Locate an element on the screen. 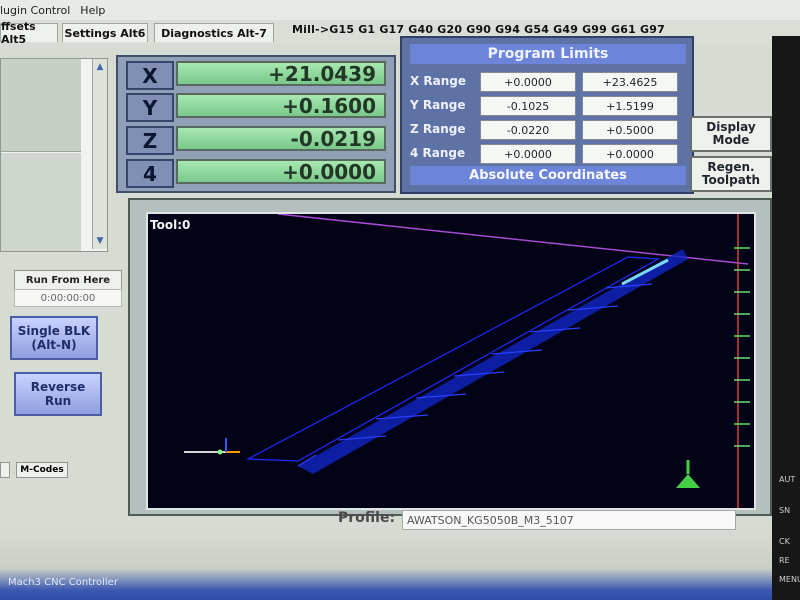  run-timer: 0:00:00:00 is located at coordinates (68, 298).